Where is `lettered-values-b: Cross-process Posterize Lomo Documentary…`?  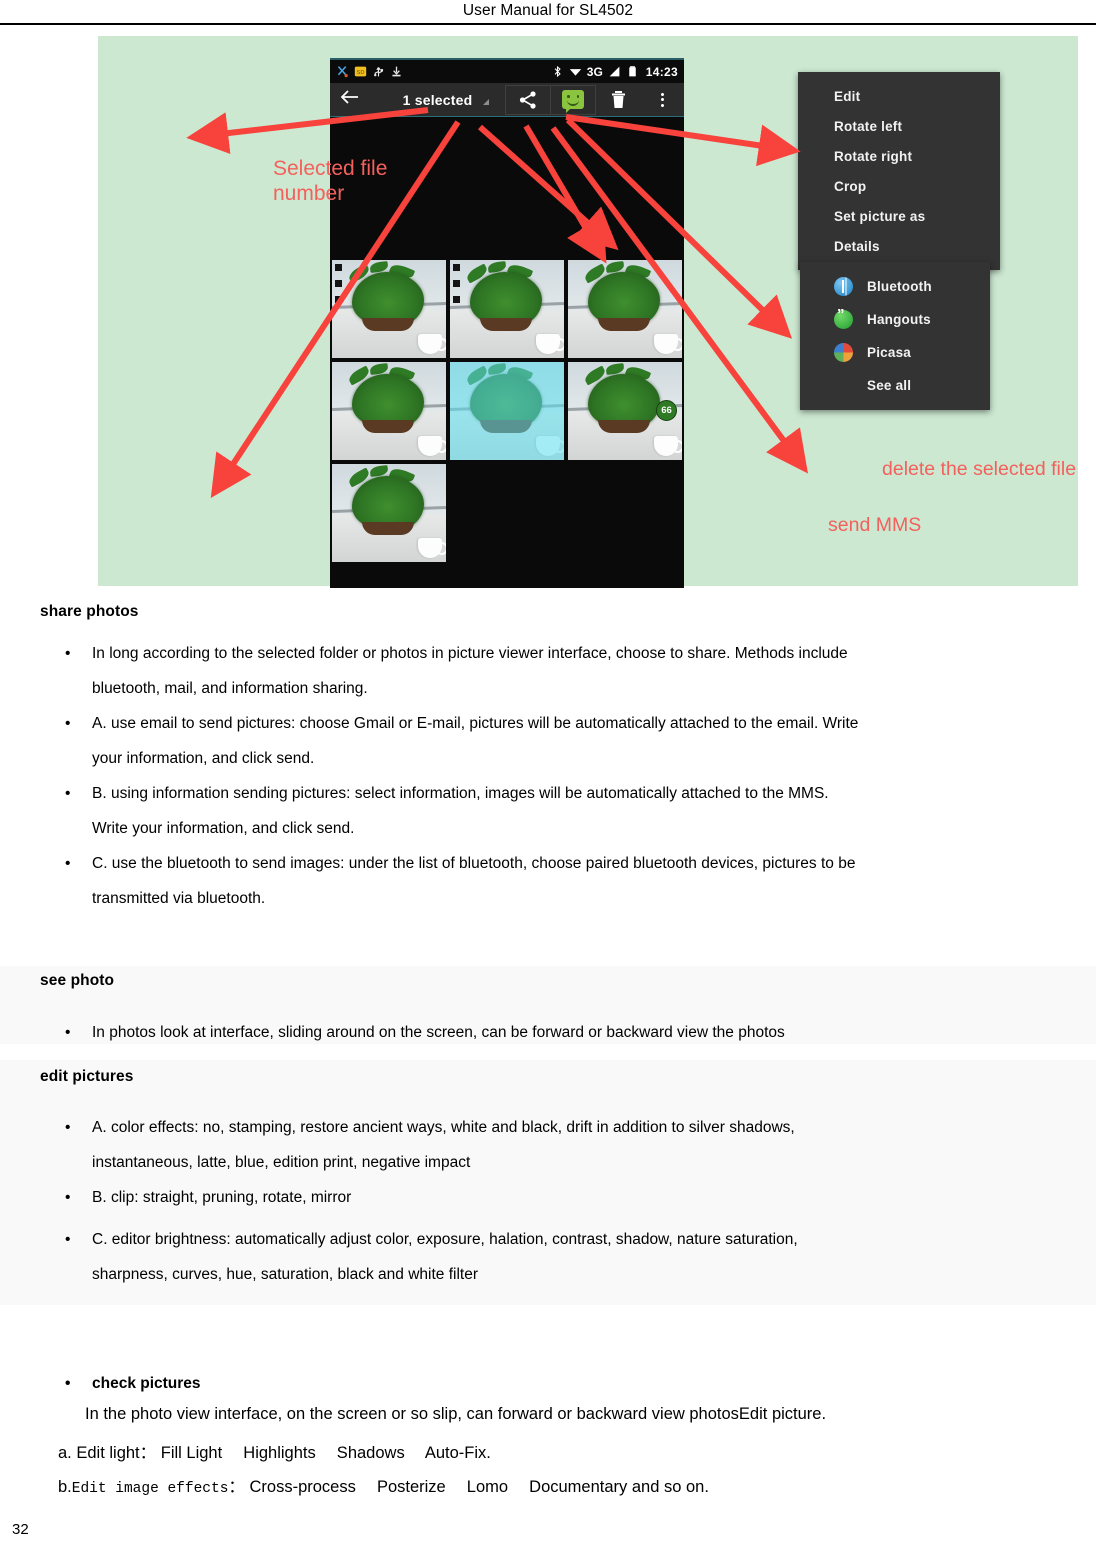 lettered-values-b: Cross-process Posterize Lomo Documentary… is located at coordinates (479, 1487).